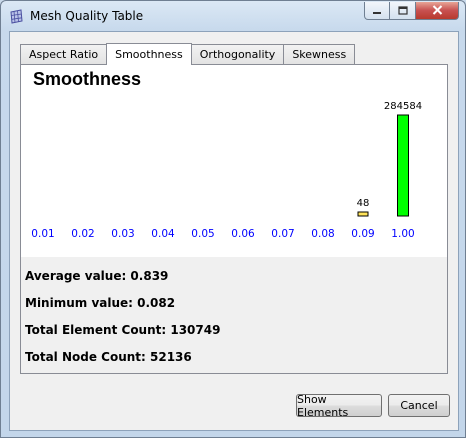  What do you see at coordinates (362, 234) in the screenshot?
I see `x-tick-label: 0.09` at bounding box center [362, 234].